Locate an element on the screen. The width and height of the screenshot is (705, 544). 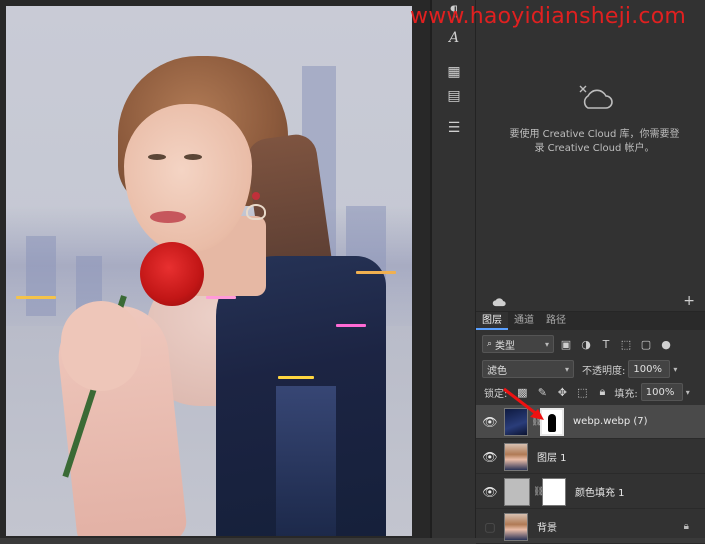
blend-mode-select: 滤色 ▾ is located at coordinates (528, 369).